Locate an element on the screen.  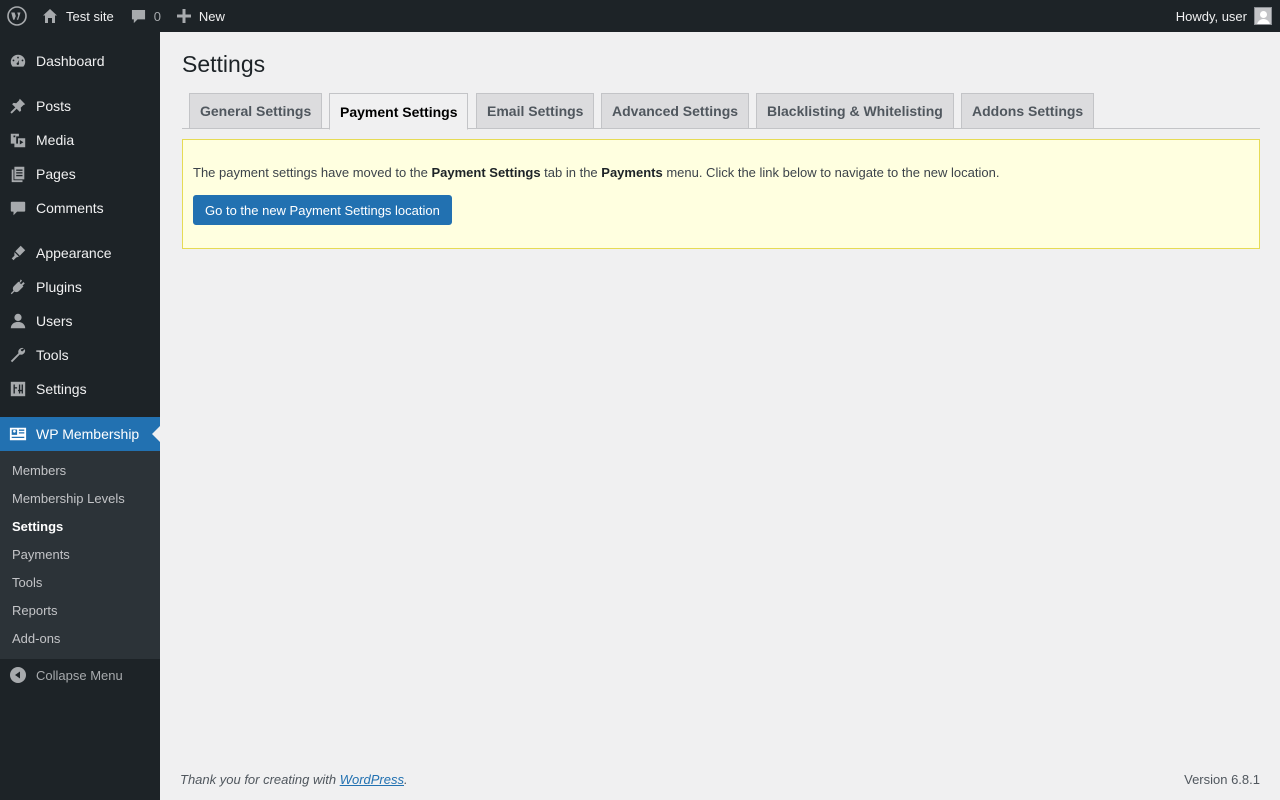
menu-item-dashboard: Dashboard is located at coordinates (80, 61).